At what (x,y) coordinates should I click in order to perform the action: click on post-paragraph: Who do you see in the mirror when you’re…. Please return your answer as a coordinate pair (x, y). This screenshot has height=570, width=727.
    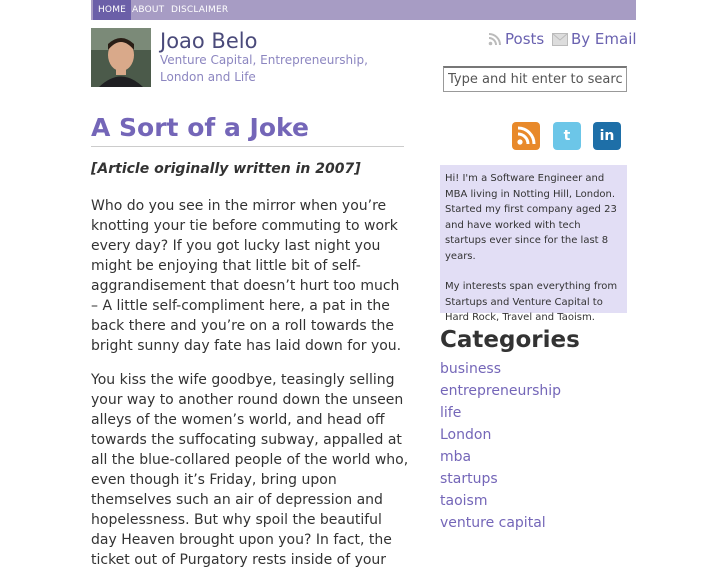
    Looking at the image, I should click on (246, 276).